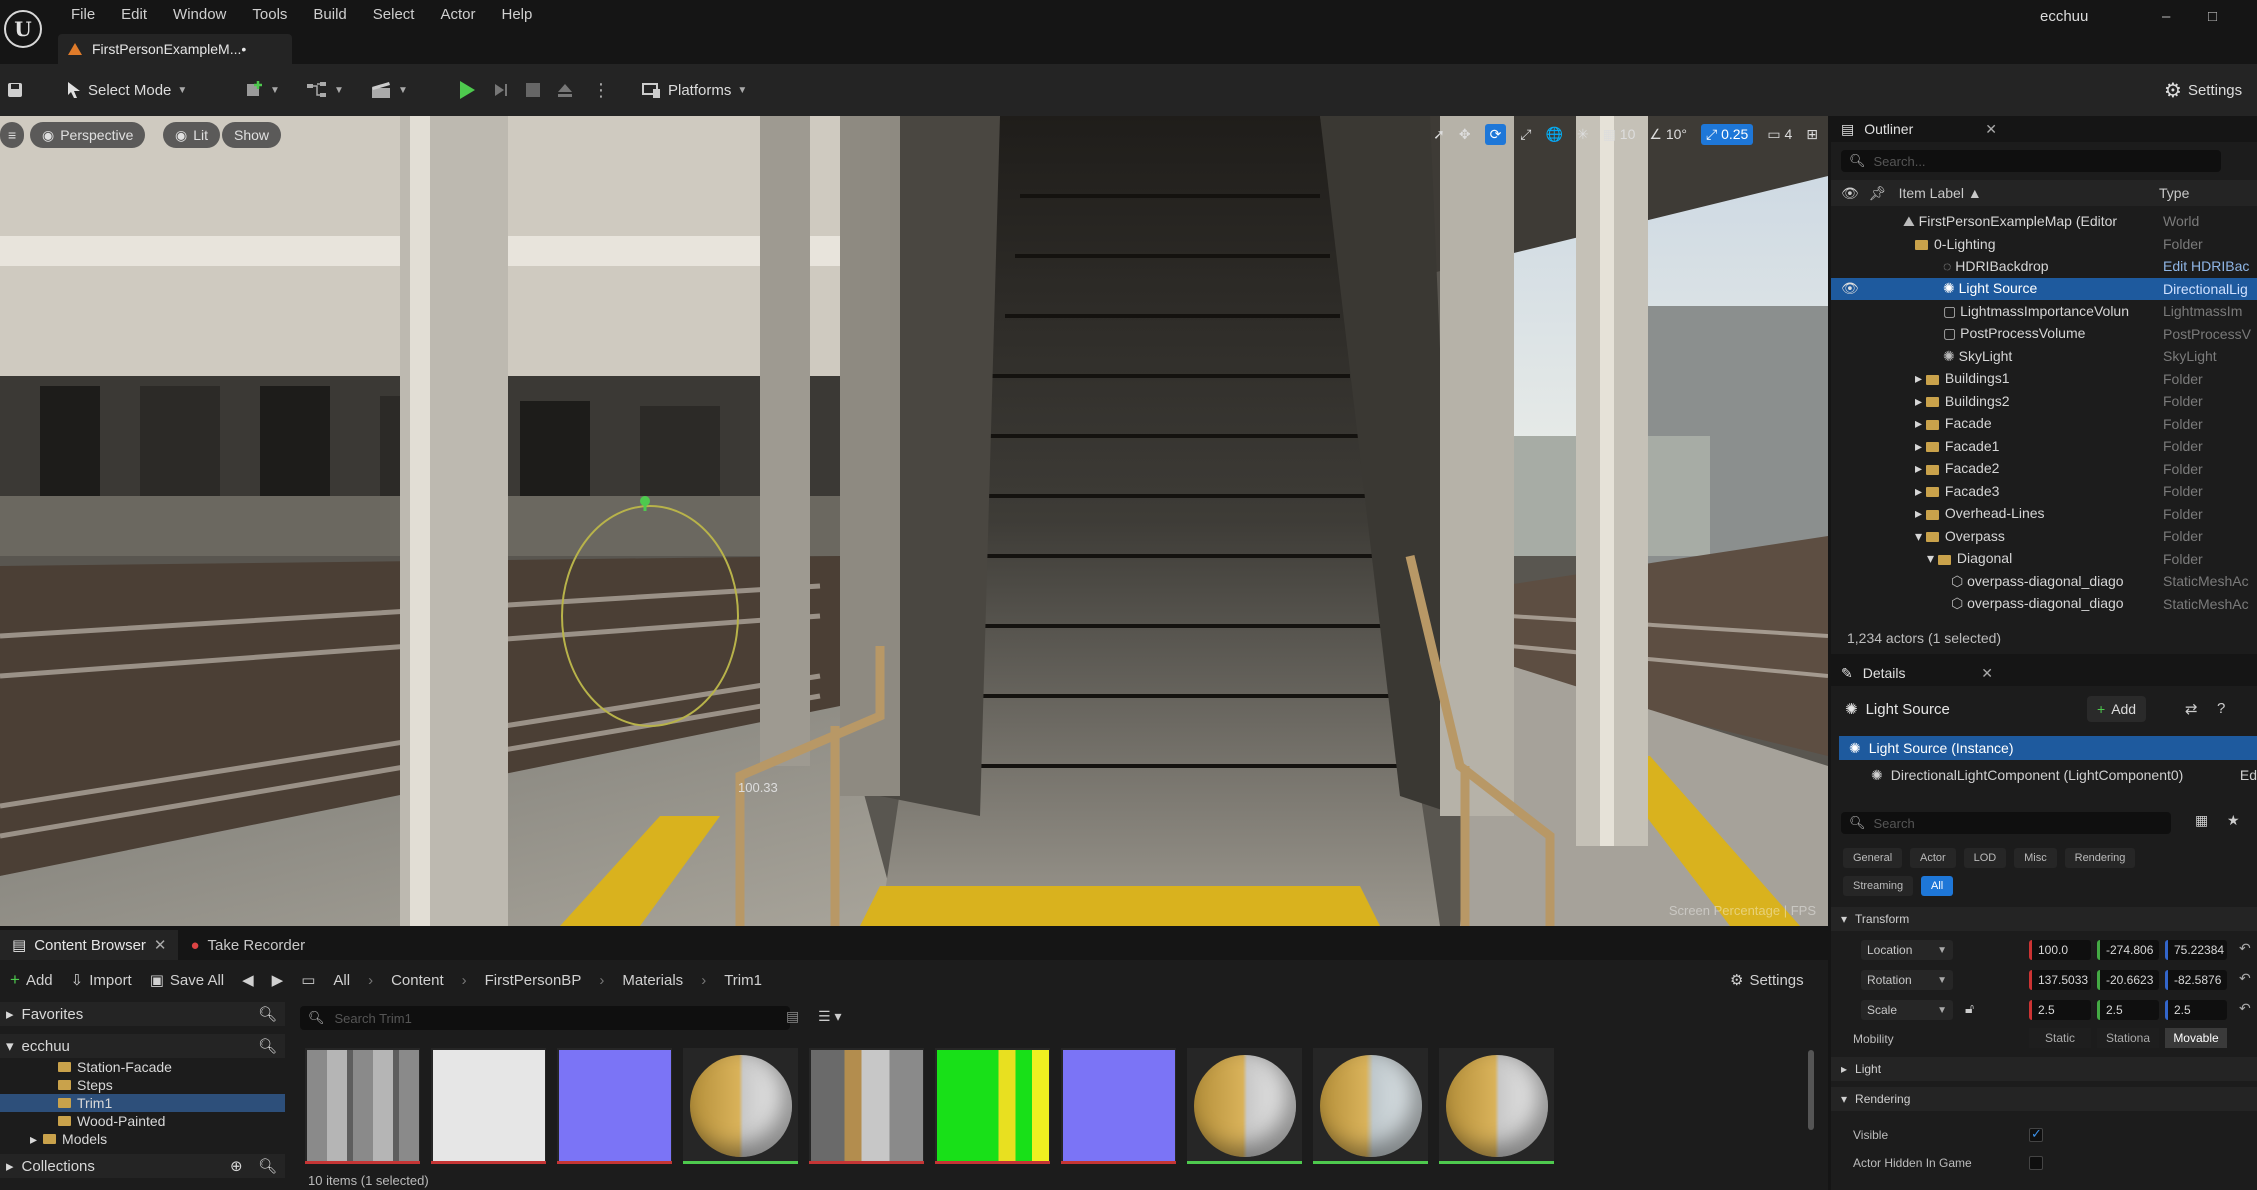 Image resolution: width=2257 pixels, height=1190 pixels. I want to click on tree-row-actor: ◌ HDRIBackdrop Edit HDRIBac, so click(2044, 266).